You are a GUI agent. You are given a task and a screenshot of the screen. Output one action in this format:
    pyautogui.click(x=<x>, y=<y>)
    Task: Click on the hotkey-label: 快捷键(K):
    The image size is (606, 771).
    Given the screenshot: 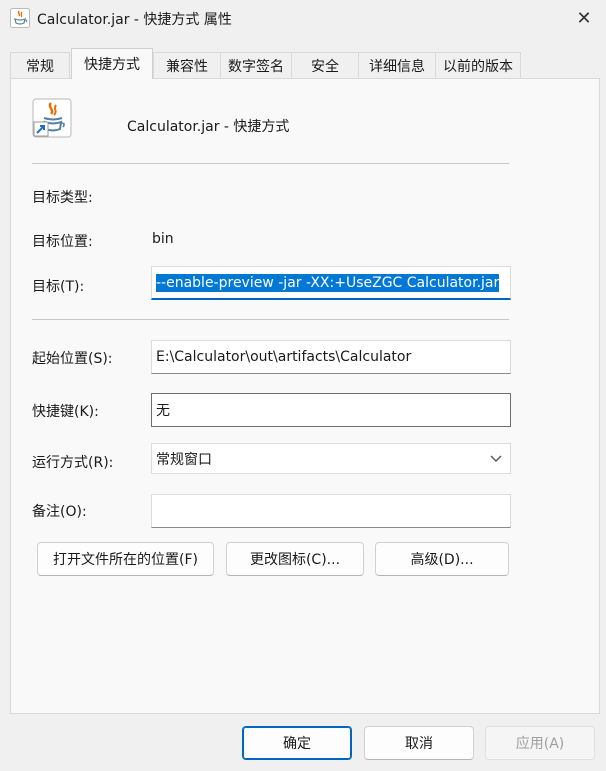 What is the action you would take?
    pyautogui.click(x=65, y=412)
    